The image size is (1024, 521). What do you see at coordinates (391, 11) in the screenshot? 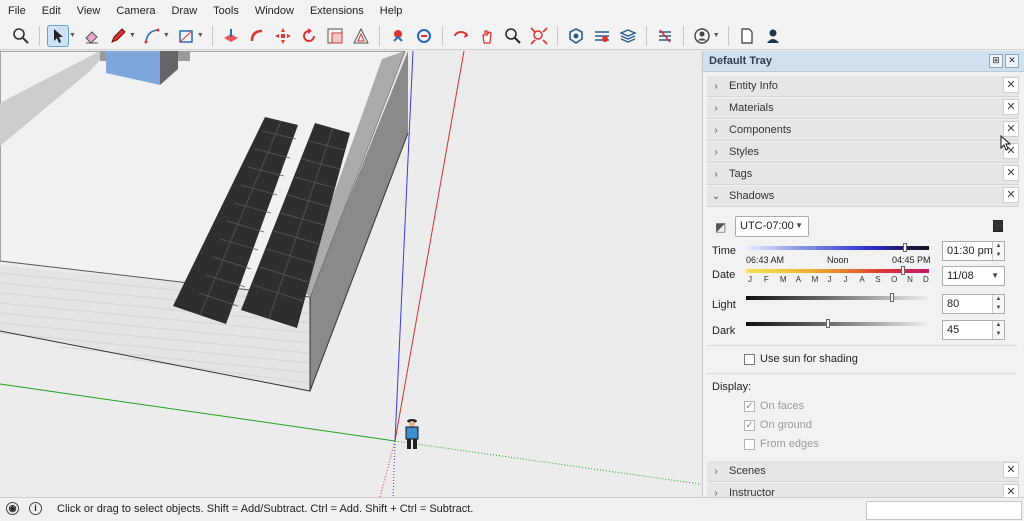
I see `menu-help: Help` at bounding box center [391, 11].